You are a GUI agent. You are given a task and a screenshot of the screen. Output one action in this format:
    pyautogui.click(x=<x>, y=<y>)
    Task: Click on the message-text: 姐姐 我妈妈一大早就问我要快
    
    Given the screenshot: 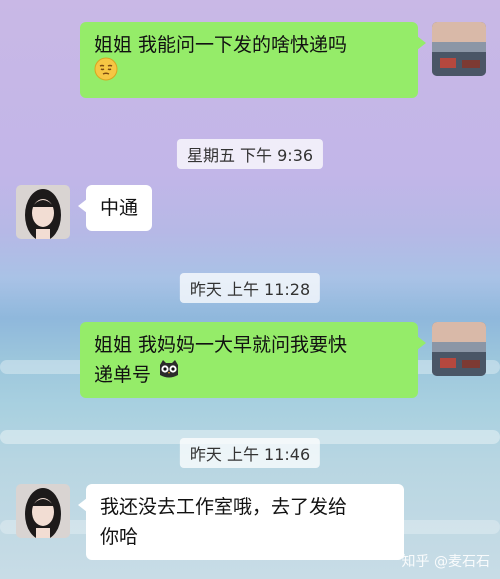 What is the action you would take?
    pyautogui.click(x=221, y=345)
    